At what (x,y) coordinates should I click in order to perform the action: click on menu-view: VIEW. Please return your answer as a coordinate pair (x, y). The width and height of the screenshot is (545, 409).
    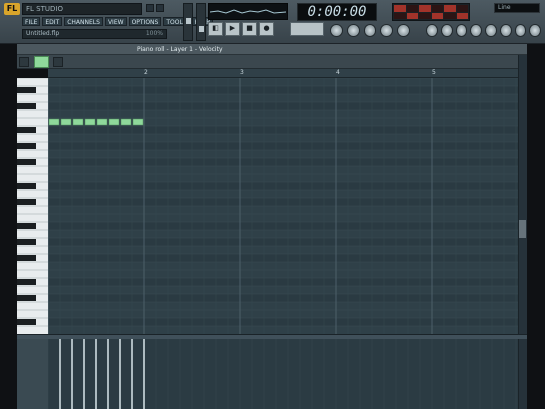
    Looking at the image, I should click on (115, 21).